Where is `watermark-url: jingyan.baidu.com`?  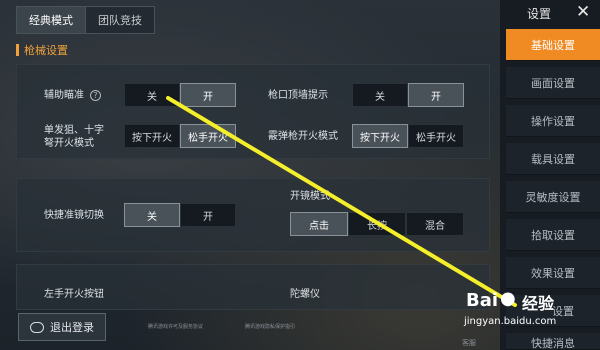
watermark-url: jingyan.baidu.com is located at coordinates (510, 321).